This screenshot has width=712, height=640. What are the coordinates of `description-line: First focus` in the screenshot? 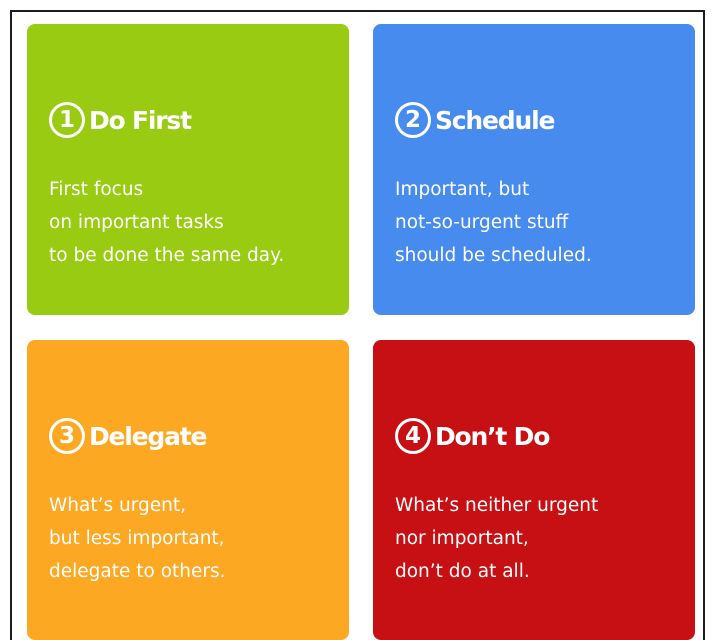 It's located at (96, 189).